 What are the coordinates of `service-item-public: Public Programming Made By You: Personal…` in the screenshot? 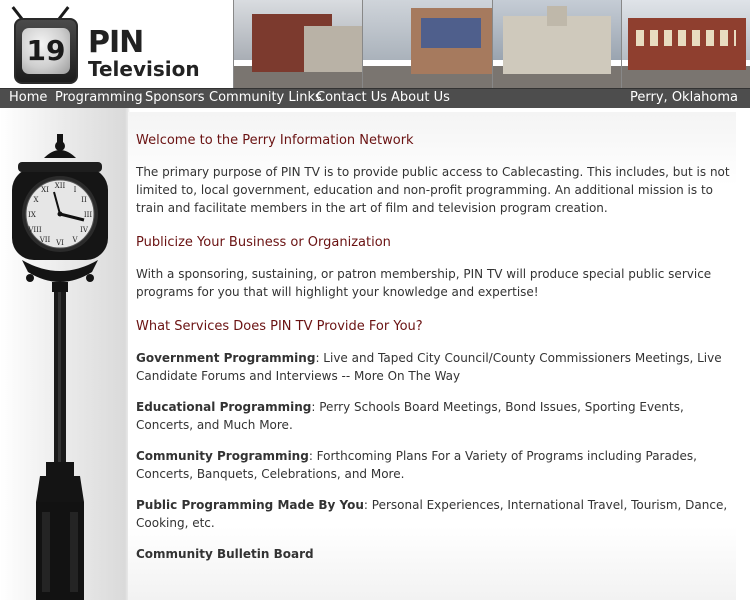 It's located at (436, 514).